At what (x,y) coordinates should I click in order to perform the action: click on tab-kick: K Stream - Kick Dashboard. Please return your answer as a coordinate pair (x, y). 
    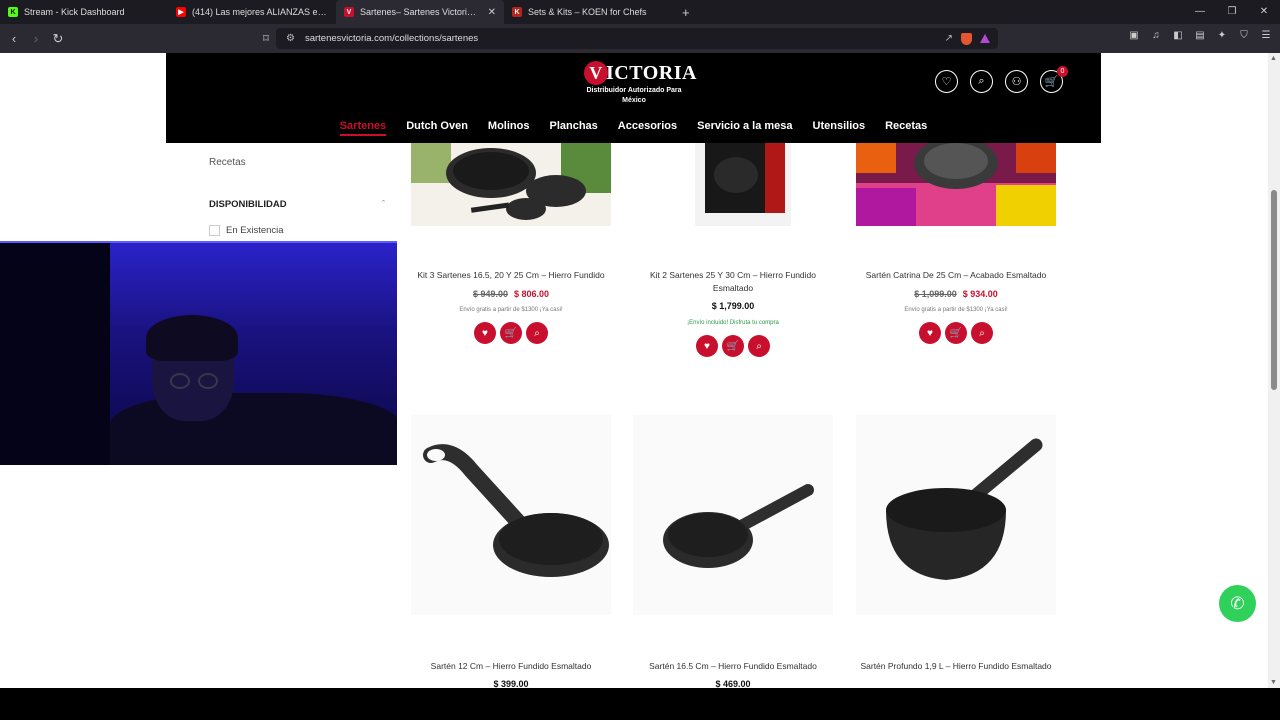
    Looking at the image, I should click on (84, 12).